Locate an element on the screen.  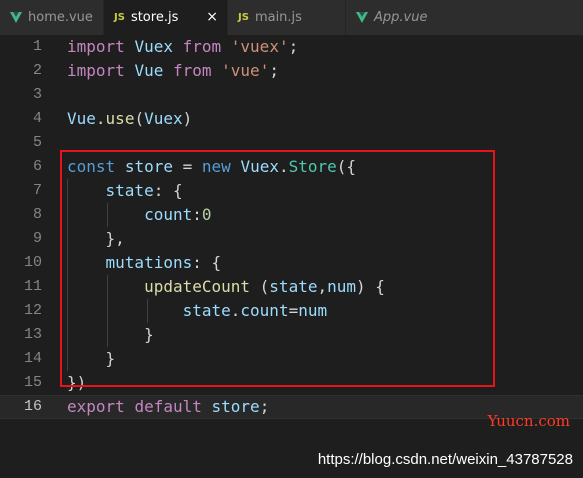
watermark-site: Yuucn.com is located at coordinates (528, 421).